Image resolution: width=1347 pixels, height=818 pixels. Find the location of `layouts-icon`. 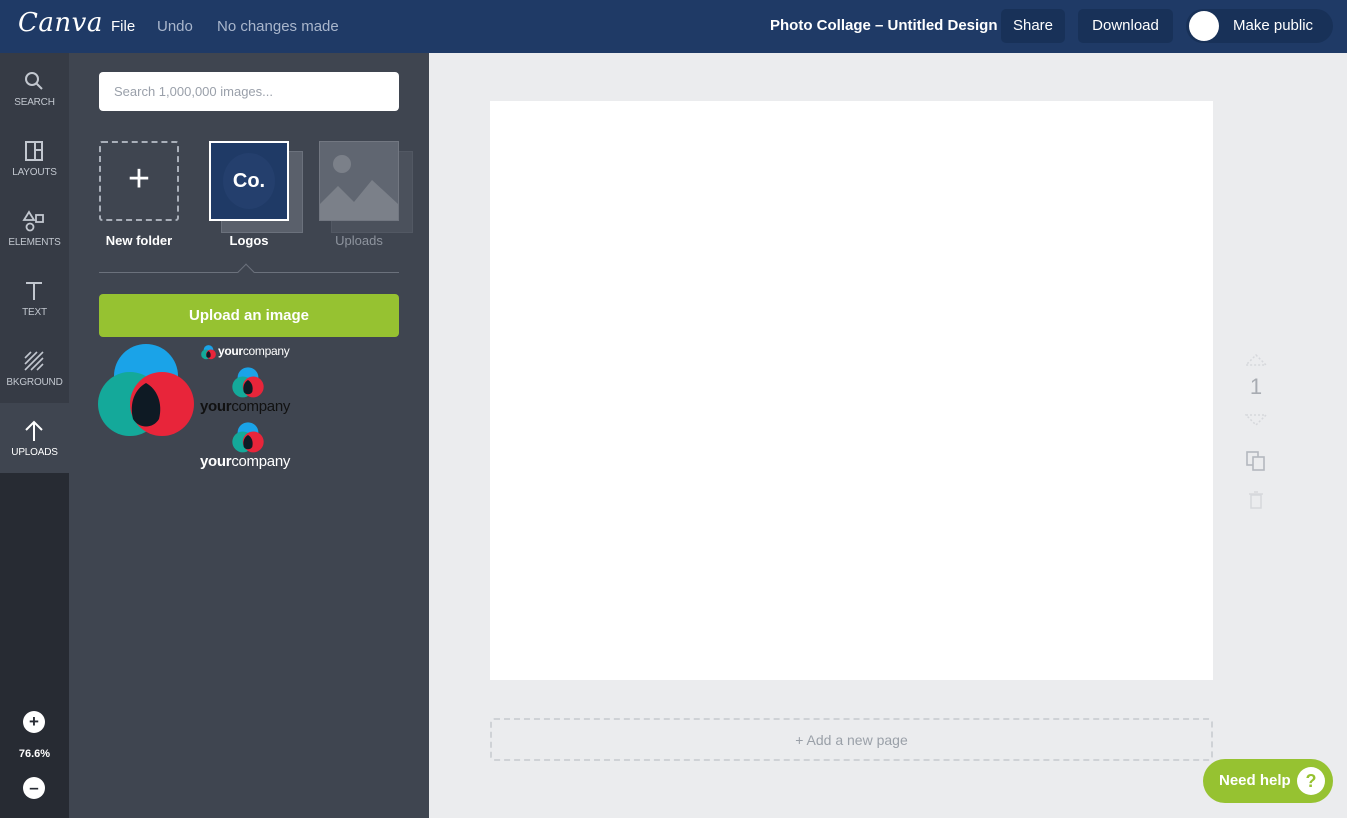

layouts-icon is located at coordinates (34, 151).